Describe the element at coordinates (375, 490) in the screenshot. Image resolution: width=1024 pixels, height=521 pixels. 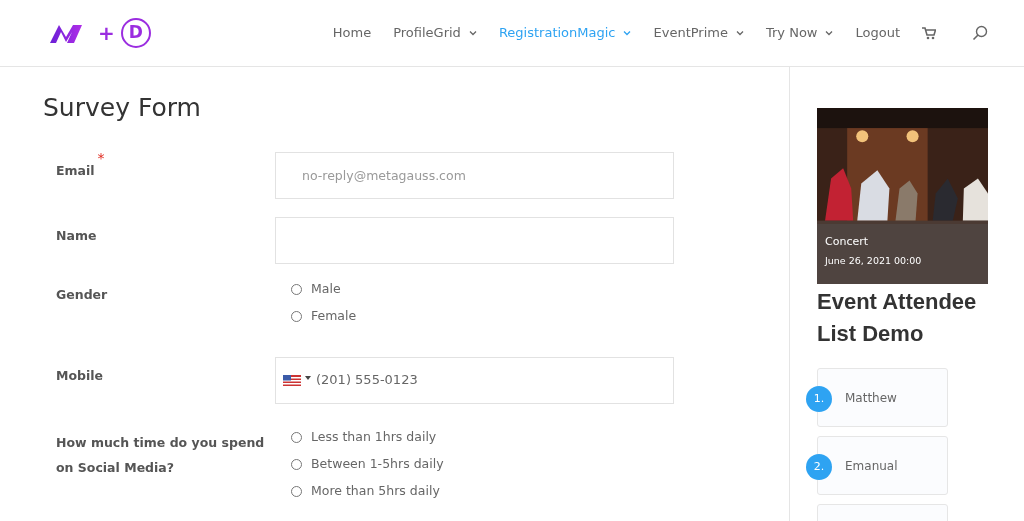
I see `radio-label: More than 5hrs daily` at that location.